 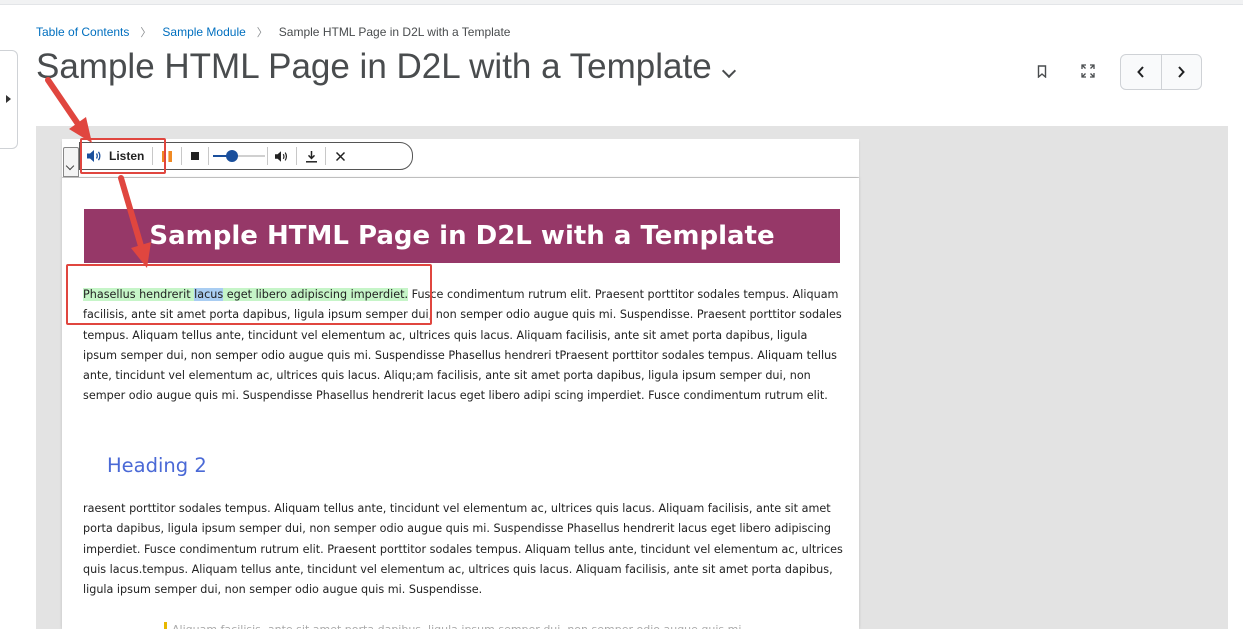 I want to click on volume-knob, so click(x=231, y=156).